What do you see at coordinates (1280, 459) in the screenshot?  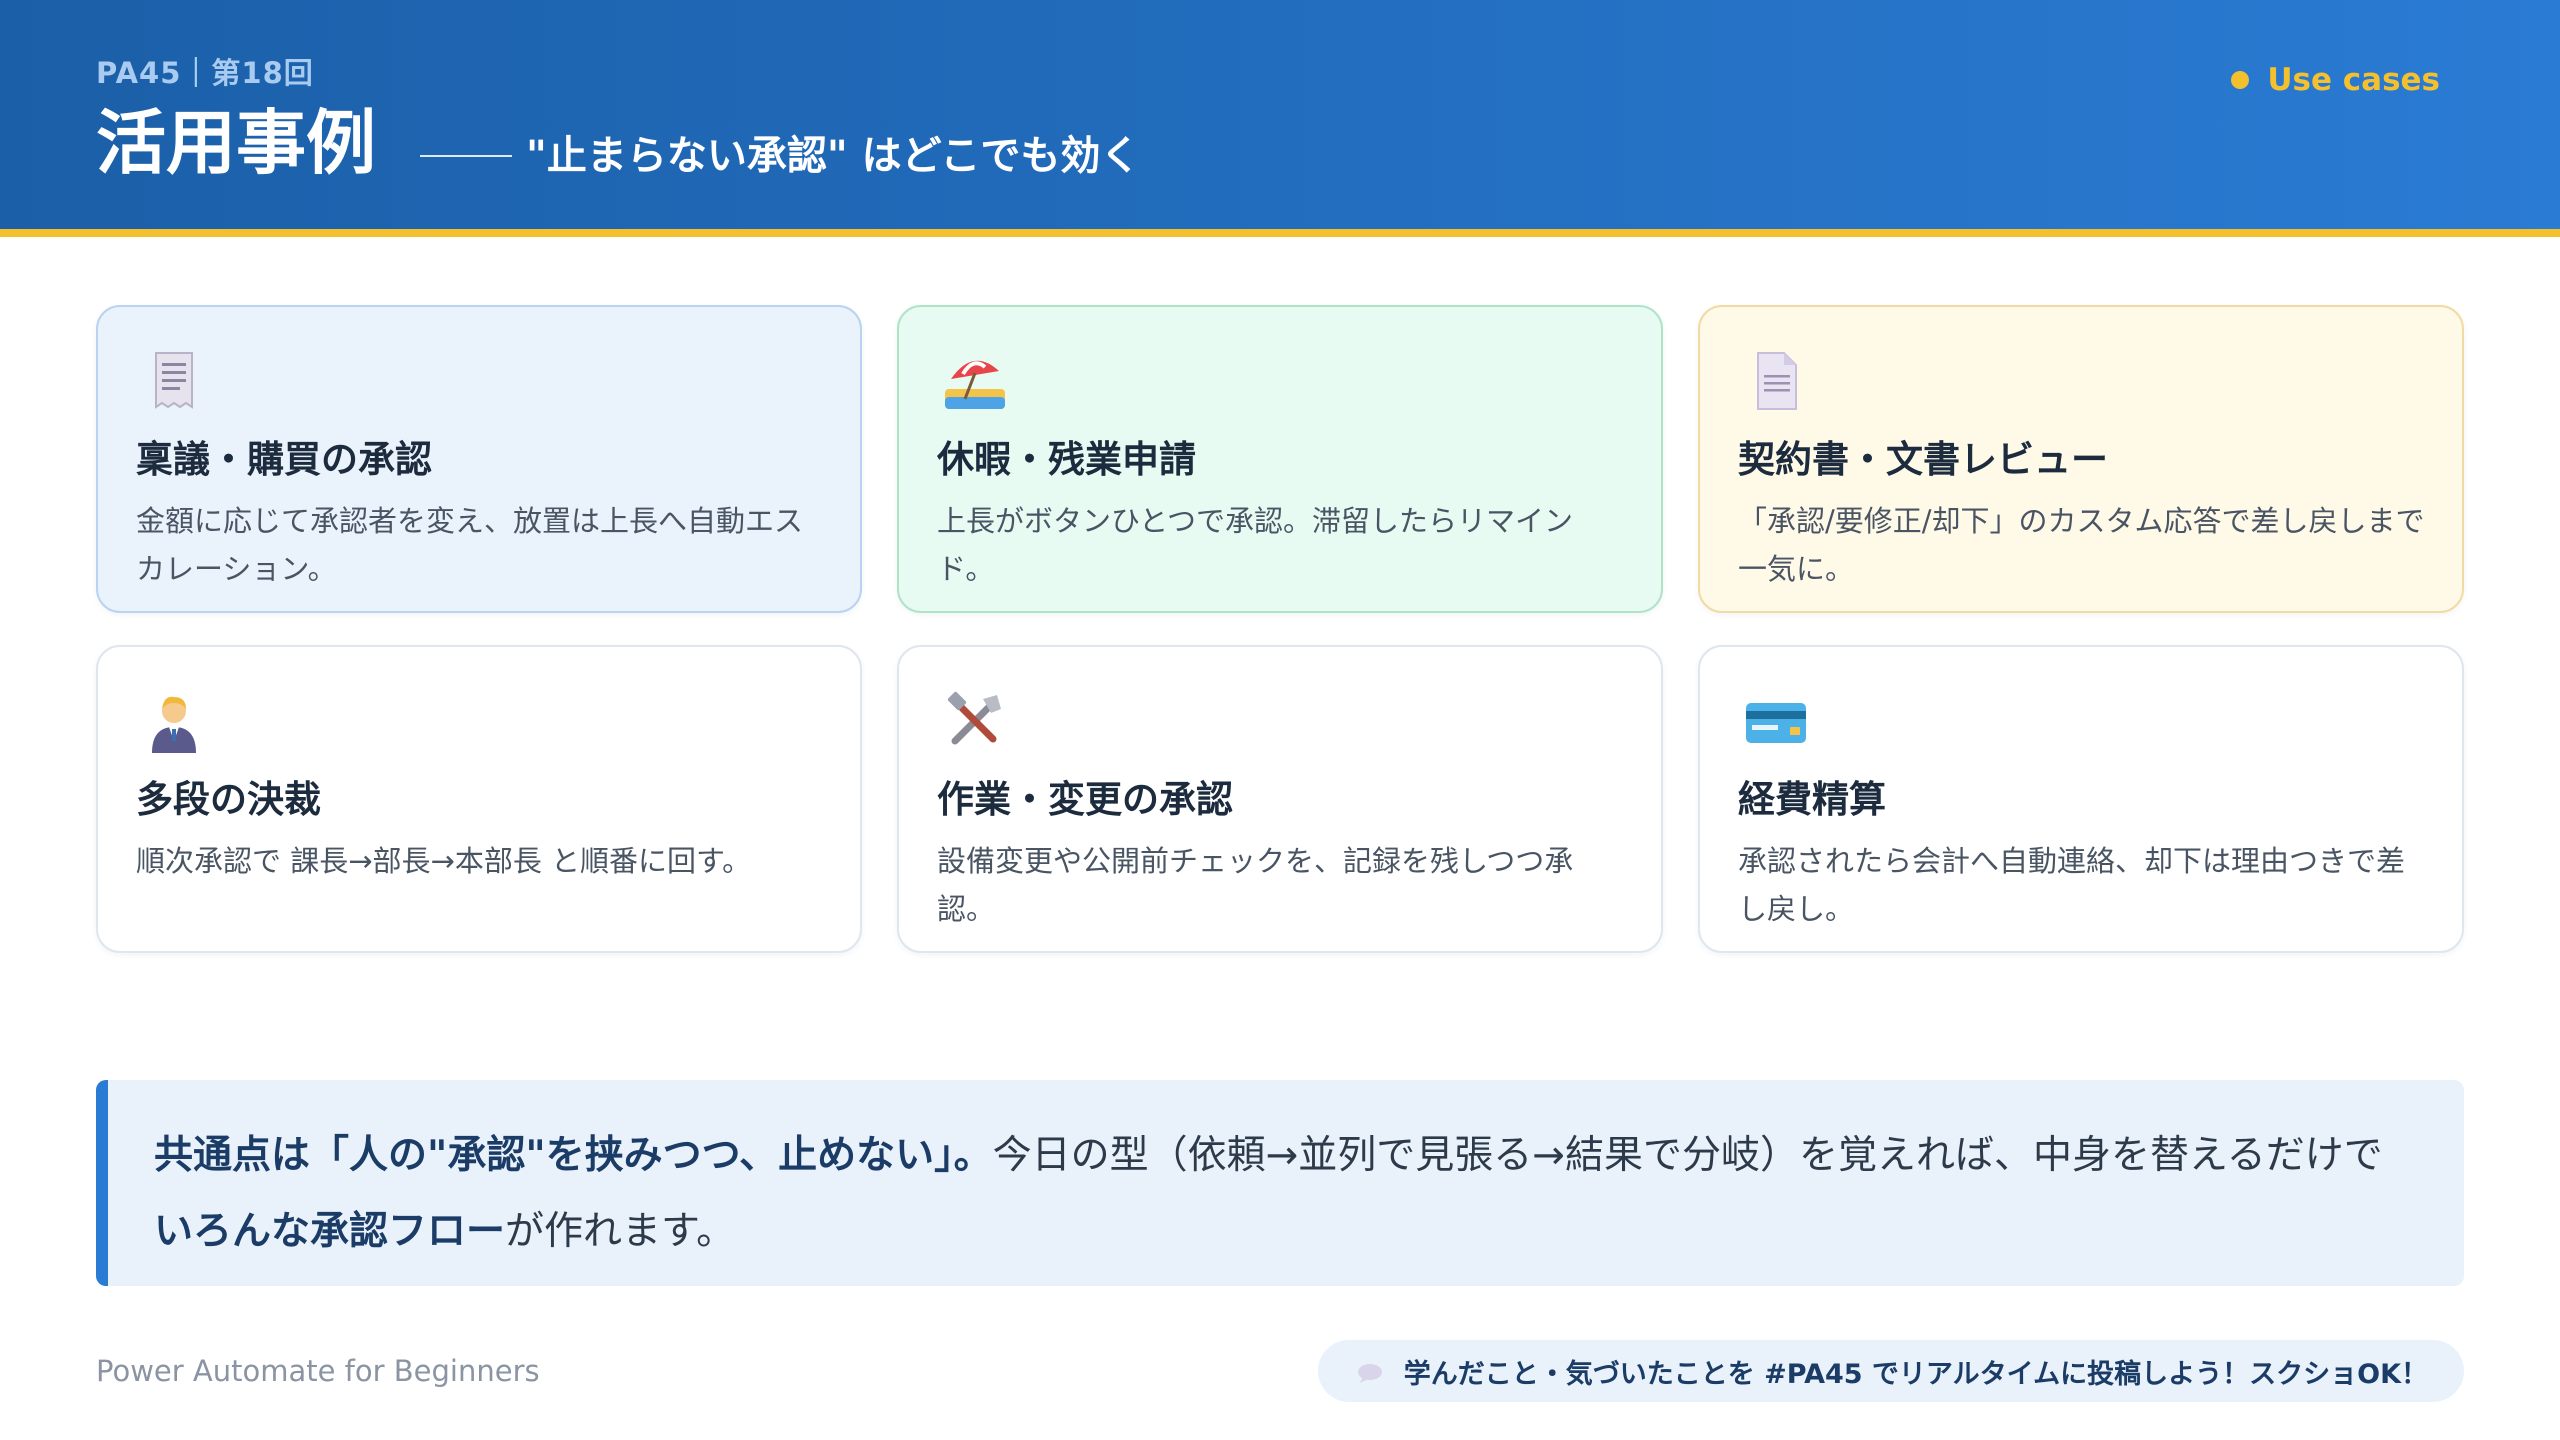 I see `card-leave-overtime: 休暇・残業申請 上長がボタンひとつで承認。滞留したらリマインド。` at bounding box center [1280, 459].